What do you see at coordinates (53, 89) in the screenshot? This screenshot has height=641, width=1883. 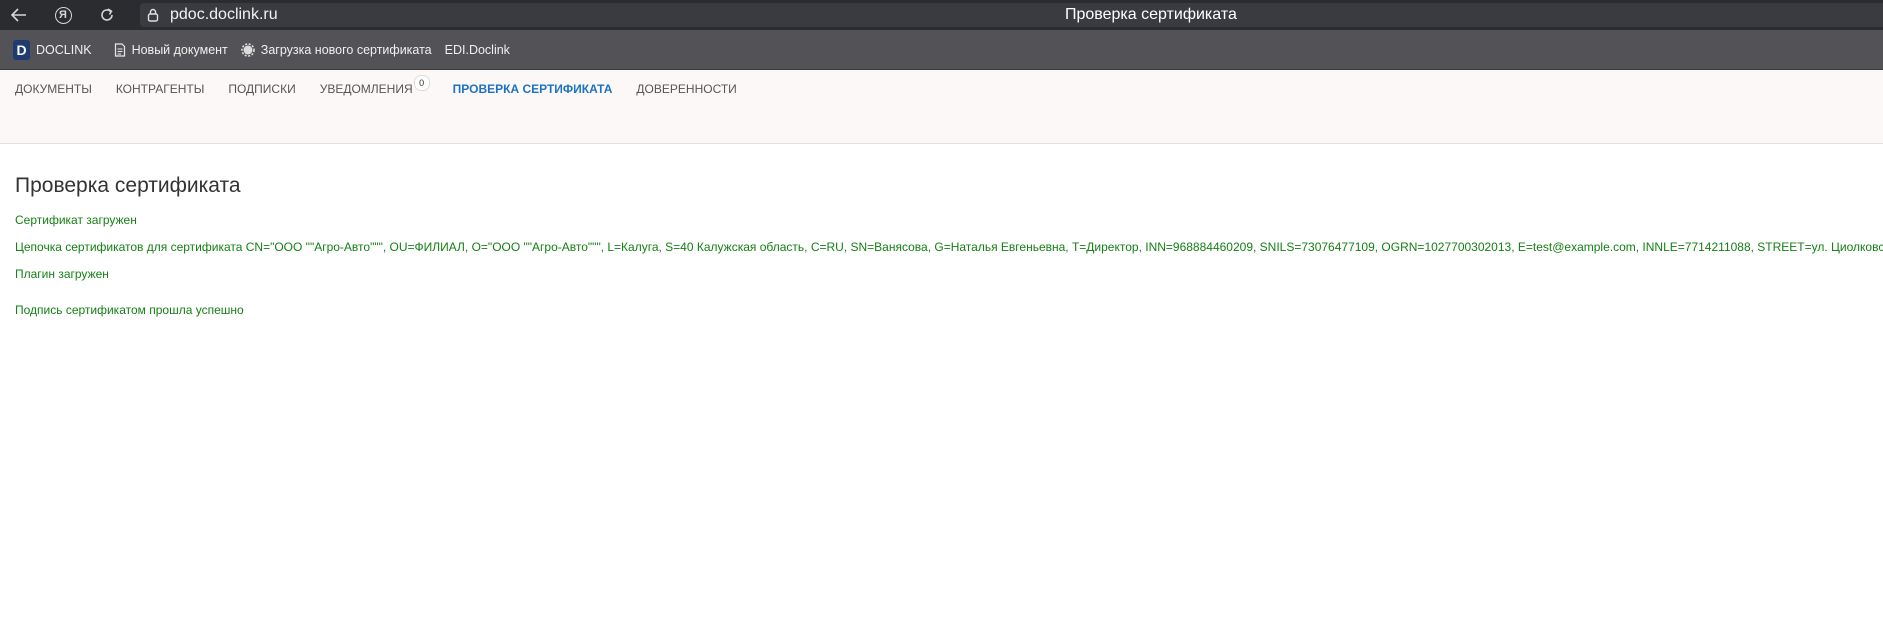 I see `nav-documents: ДОКУМЕНТЫ` at bounding box center [53, 89].